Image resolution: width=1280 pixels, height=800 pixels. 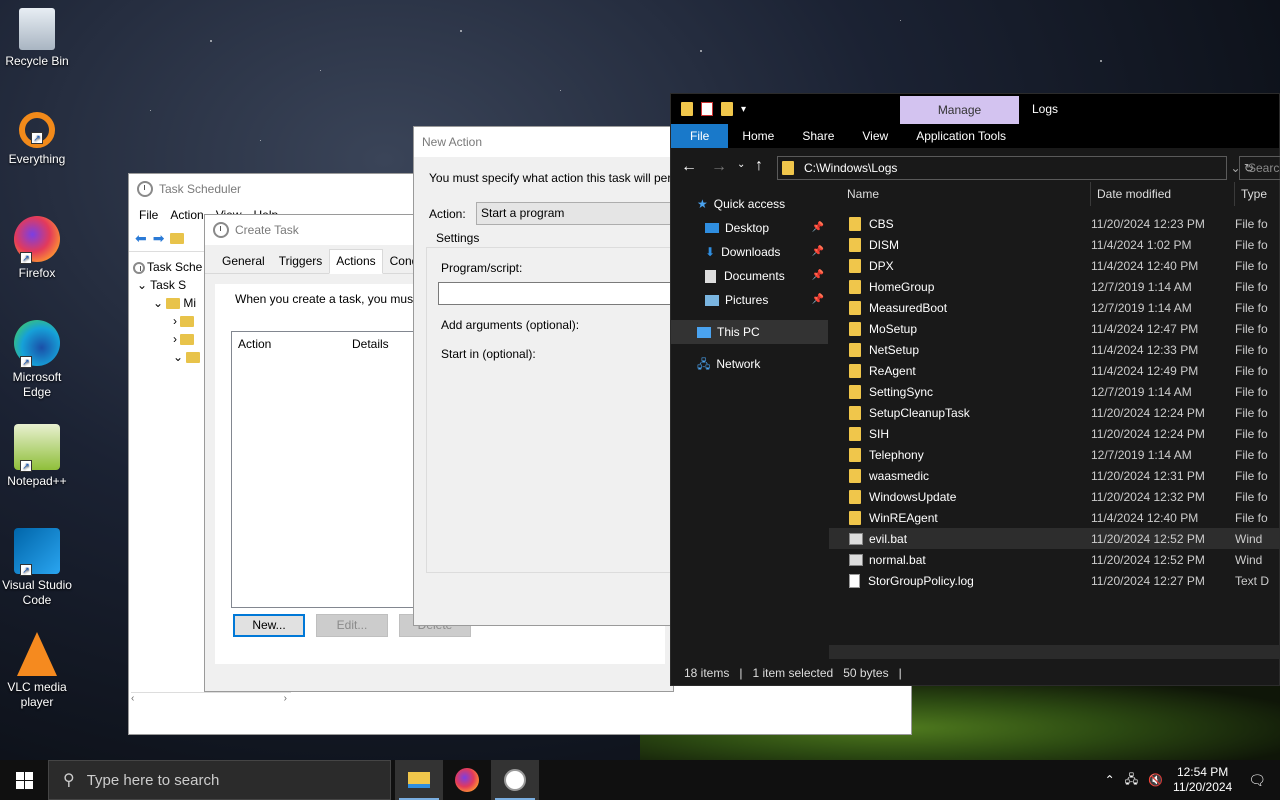 What do you see at coordinates (1257, 194) in the screenshot?
I see `column-type: Type` at bounding box center [1257, 194].